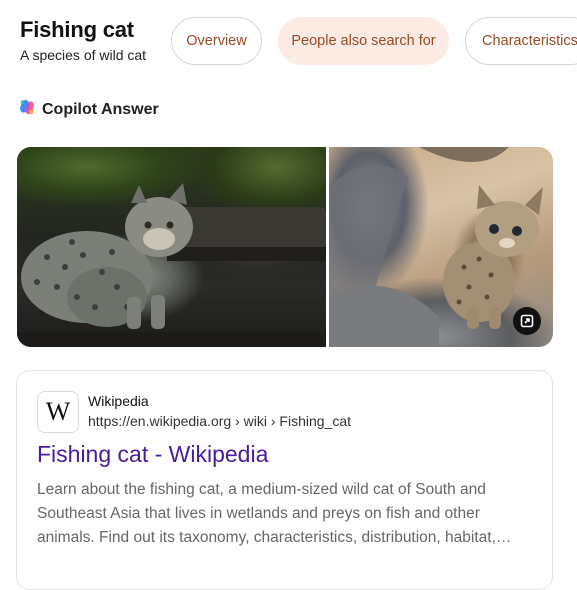 The image size is (577, 590). What do you see at coordinates (152, 454) in the screenshot?
I see `result-title-link: Fishing cat - Wikipedia` at bounding box center [152, 454].